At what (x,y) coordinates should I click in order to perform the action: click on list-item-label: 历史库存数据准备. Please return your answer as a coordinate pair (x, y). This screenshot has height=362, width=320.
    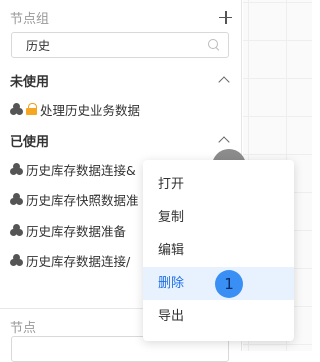
    Looking at the image, I should click on (76, 231).